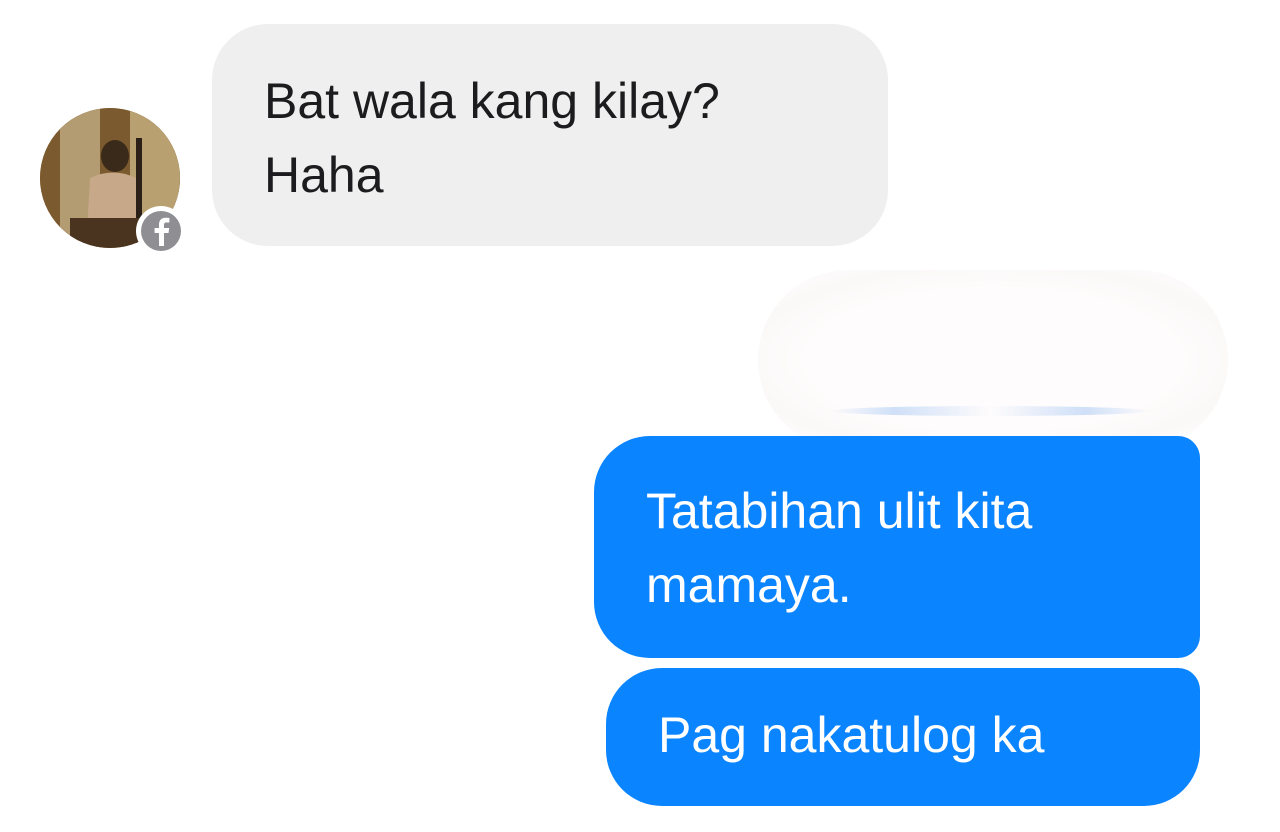  I want to click on message-text-line: mamaya., so click(749, 585).